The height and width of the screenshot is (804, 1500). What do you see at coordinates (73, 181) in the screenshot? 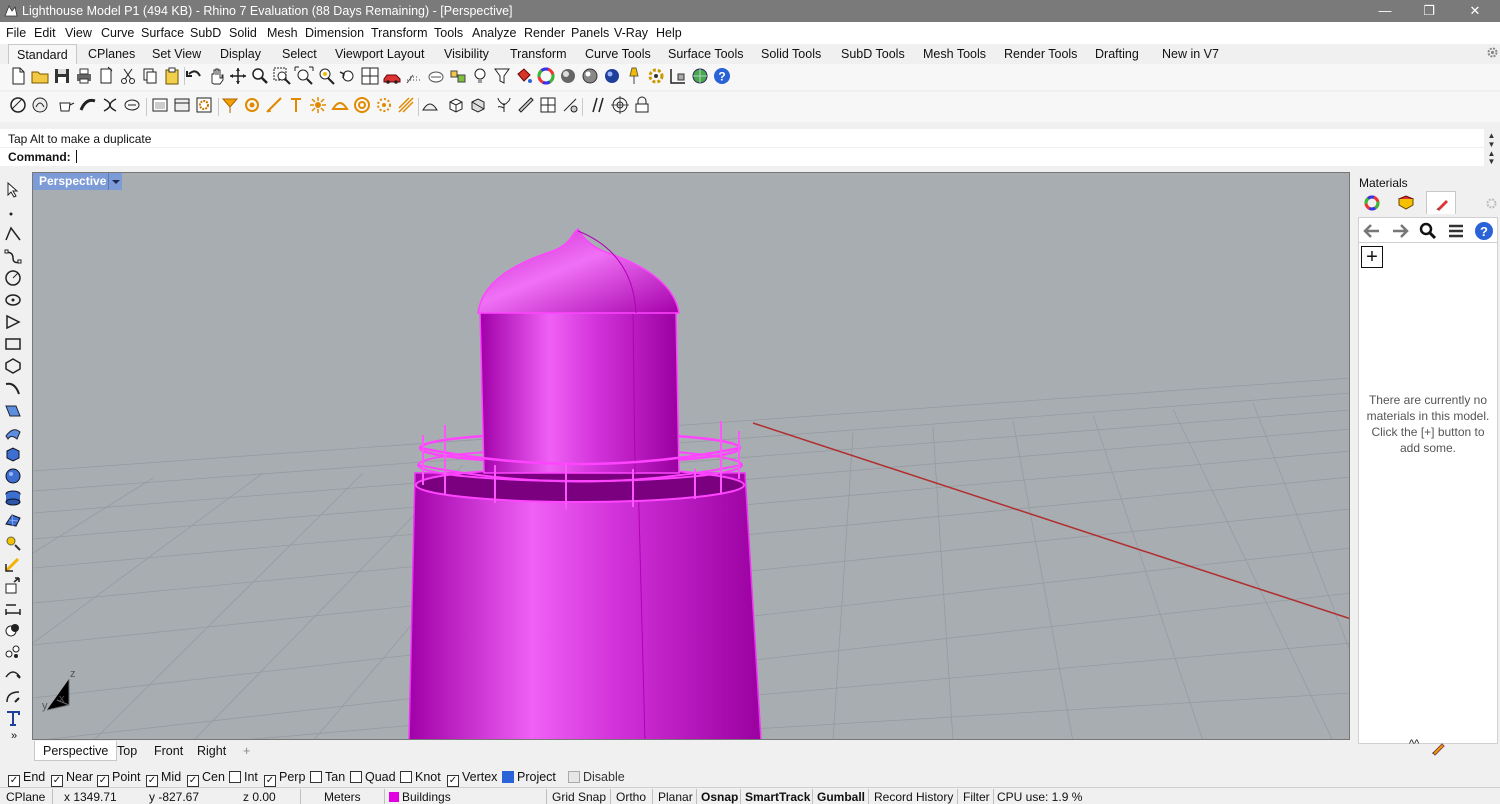
I see `viewport-title: Perspective` at bounding box center [73, 181].